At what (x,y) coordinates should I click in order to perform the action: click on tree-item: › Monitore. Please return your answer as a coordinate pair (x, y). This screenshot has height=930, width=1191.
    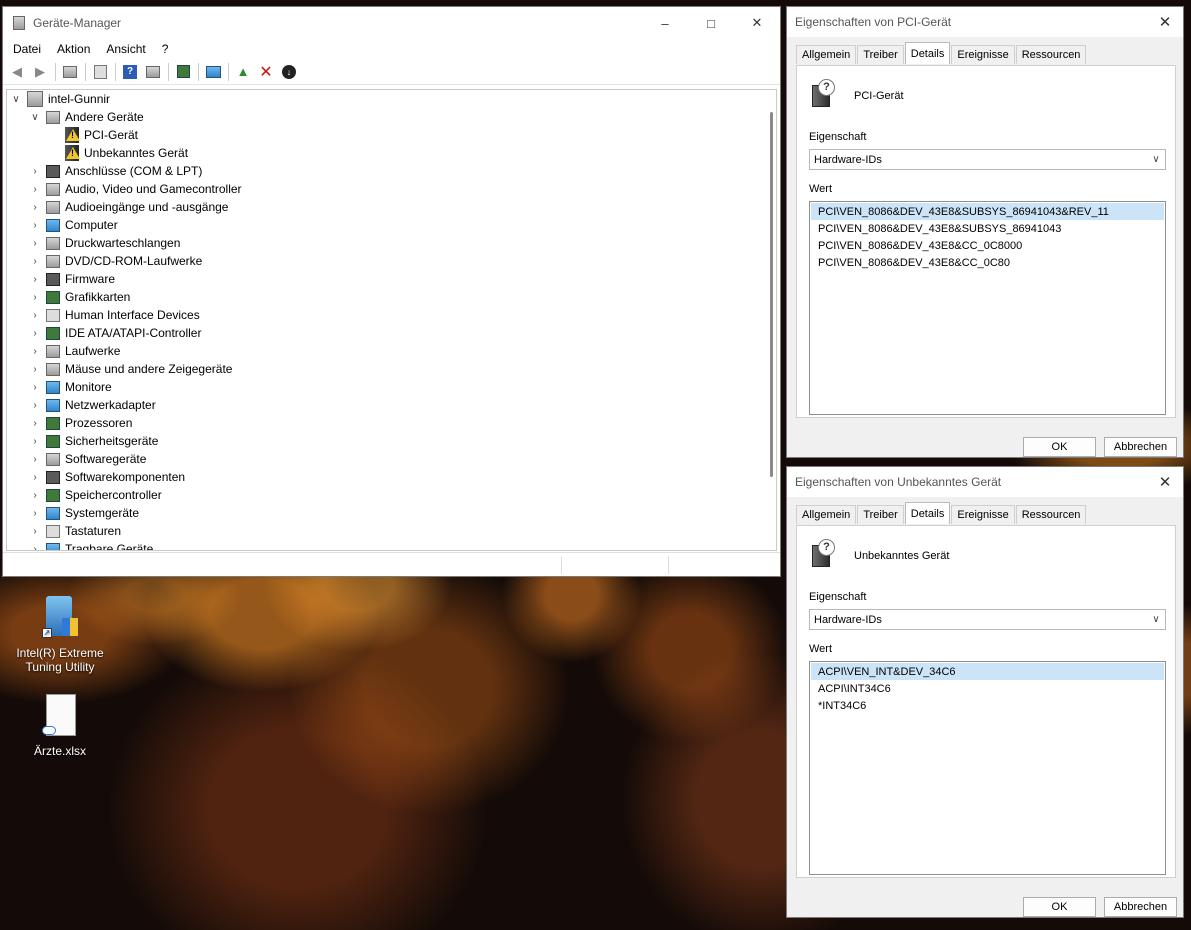
    Looking at the image, I should click on (391, 387).